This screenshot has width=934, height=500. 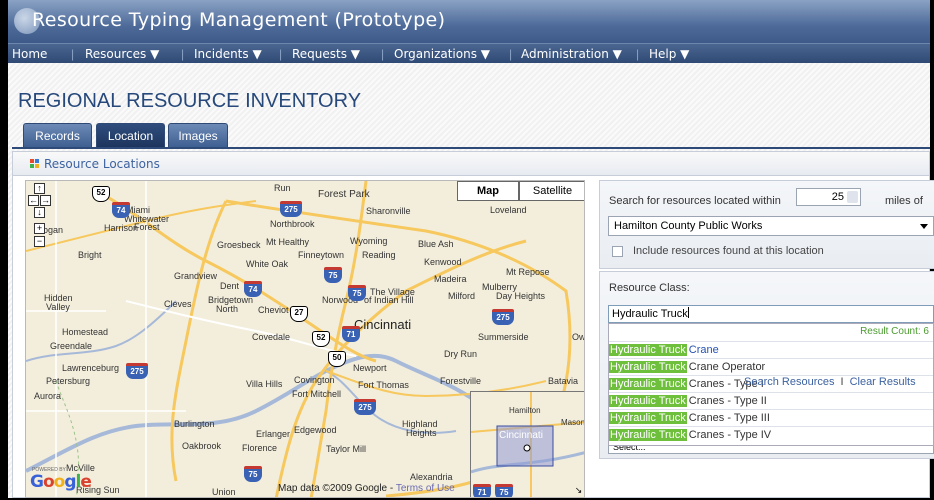 I want to click on map-attribution: Map data ©2009 Google - Terms of Use, so click(x=366, y=488).